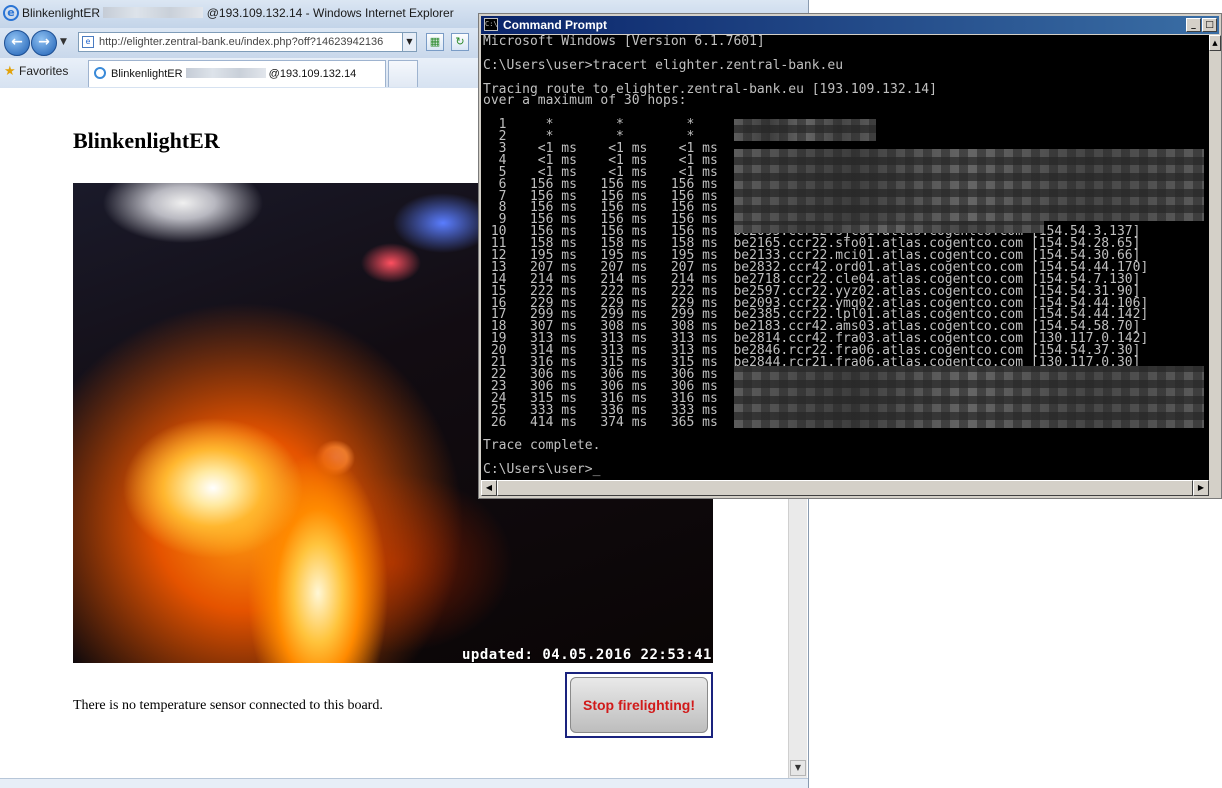 This screenshot has height=788, width=1222. Describe the element at coordinates (542, 470) in the screenshot. I see `console-line: C:\Users\user>_` at that location.